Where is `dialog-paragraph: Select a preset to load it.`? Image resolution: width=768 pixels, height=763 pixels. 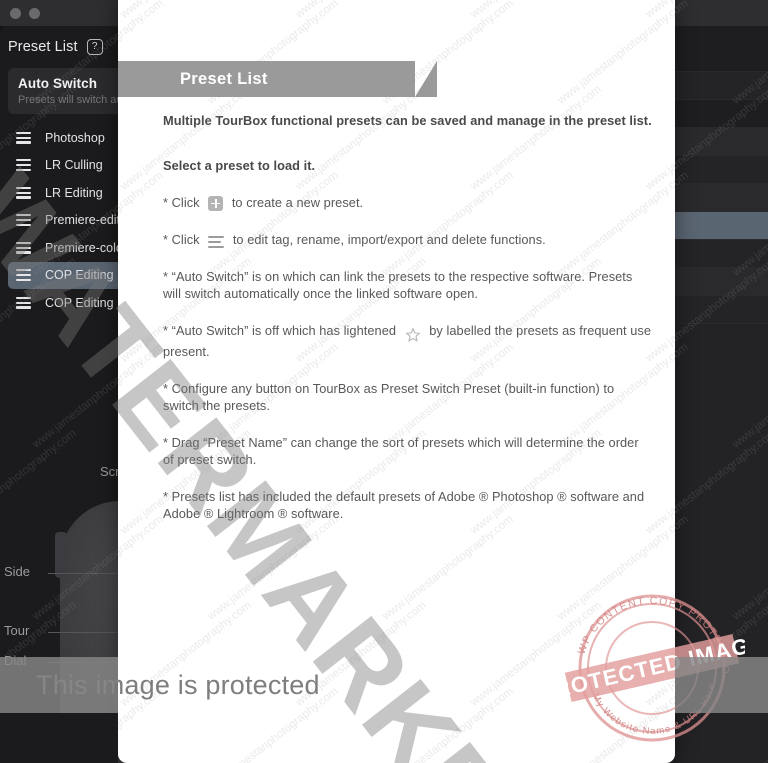
dialog-paragraph: Select a preset to load it. is located at coordinates (408, 165).